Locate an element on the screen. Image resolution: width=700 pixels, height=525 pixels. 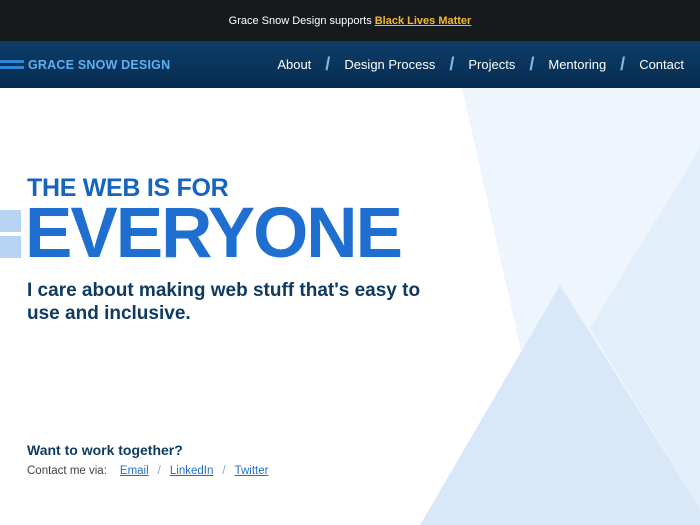
work-together-heading: Want to work together? is located at coordinates (105, 450).